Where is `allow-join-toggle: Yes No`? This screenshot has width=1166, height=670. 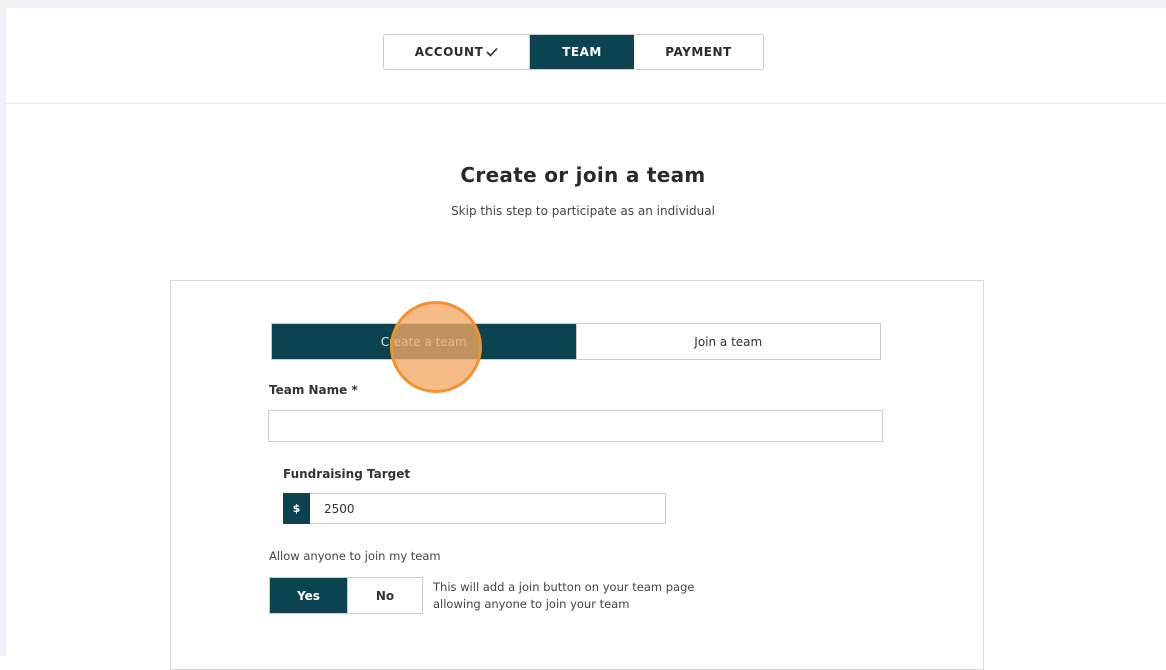 allow-join-toggle: Yes No is located at coordinates (346, 595).